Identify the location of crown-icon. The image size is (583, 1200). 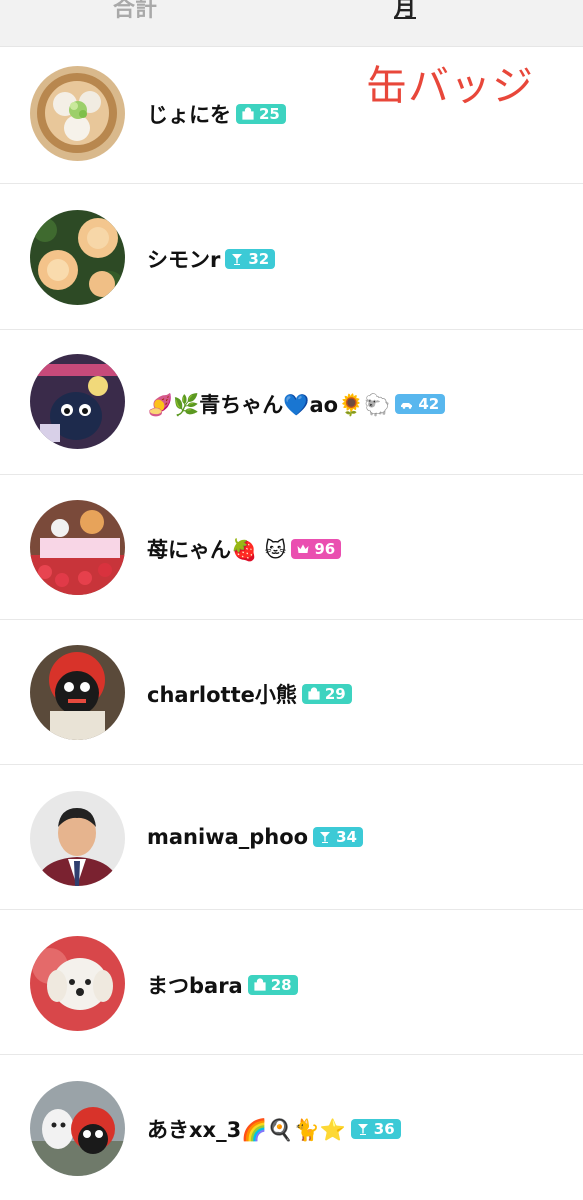
(303, 548).